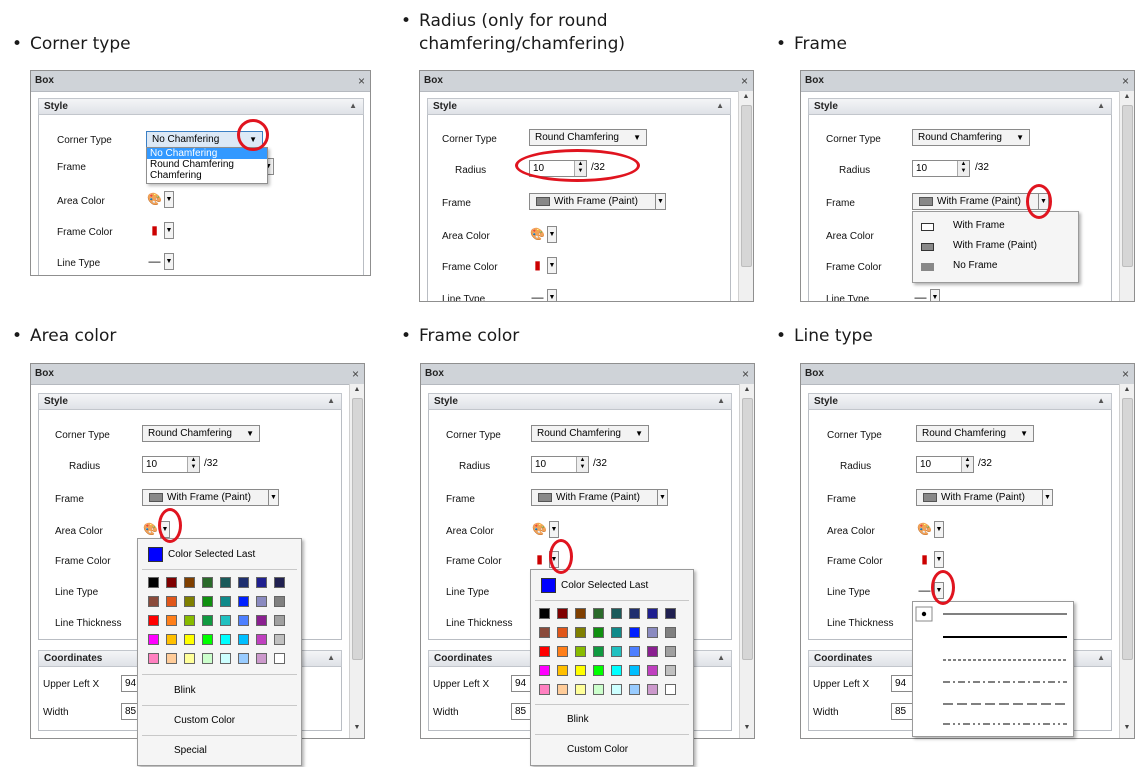  Describe the element at coordinates (190, 750) in the screenshot. I see `special-option: Special` at that location.